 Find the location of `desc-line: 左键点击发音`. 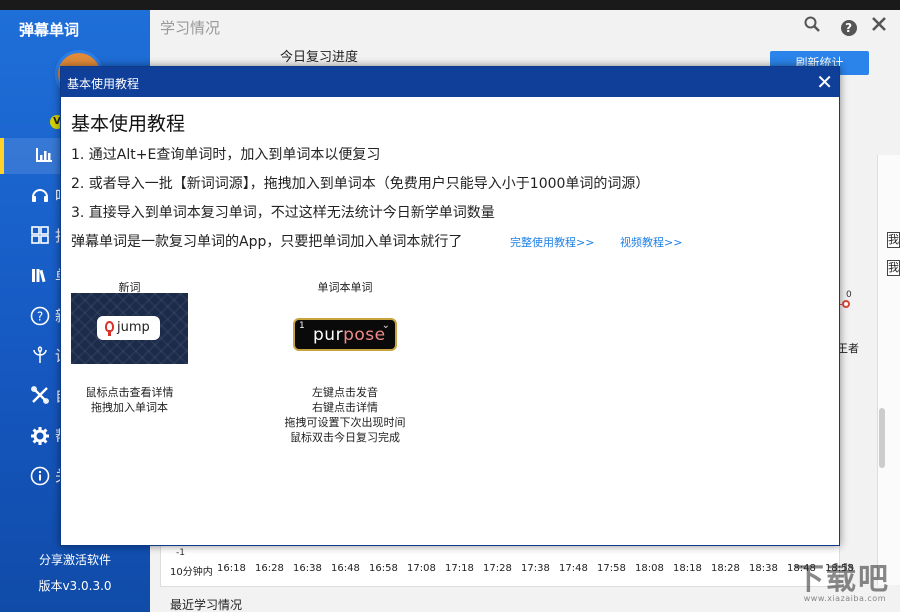

desc-line: 左键点击发音 is located at coordinates (345, 392).